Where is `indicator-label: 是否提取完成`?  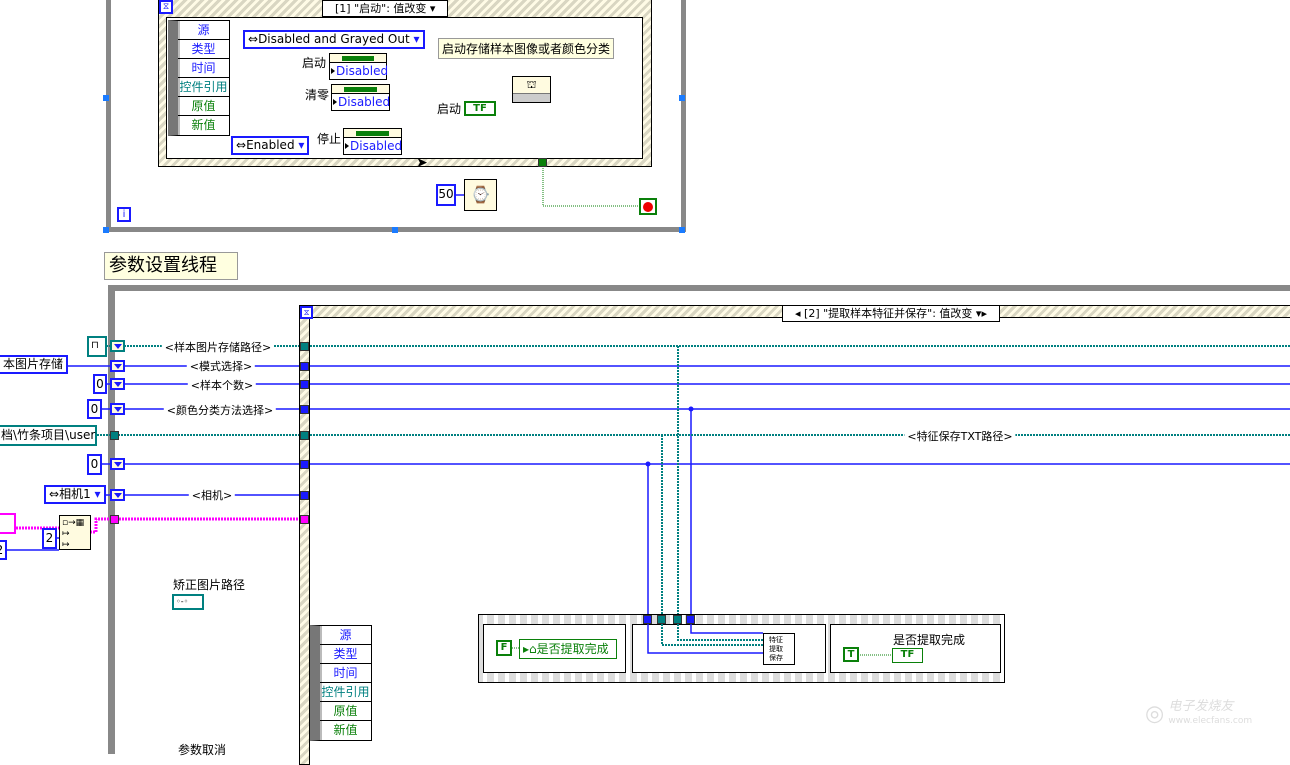 indicator-label: 是否提取完成 is located at coordinates (929, 639).